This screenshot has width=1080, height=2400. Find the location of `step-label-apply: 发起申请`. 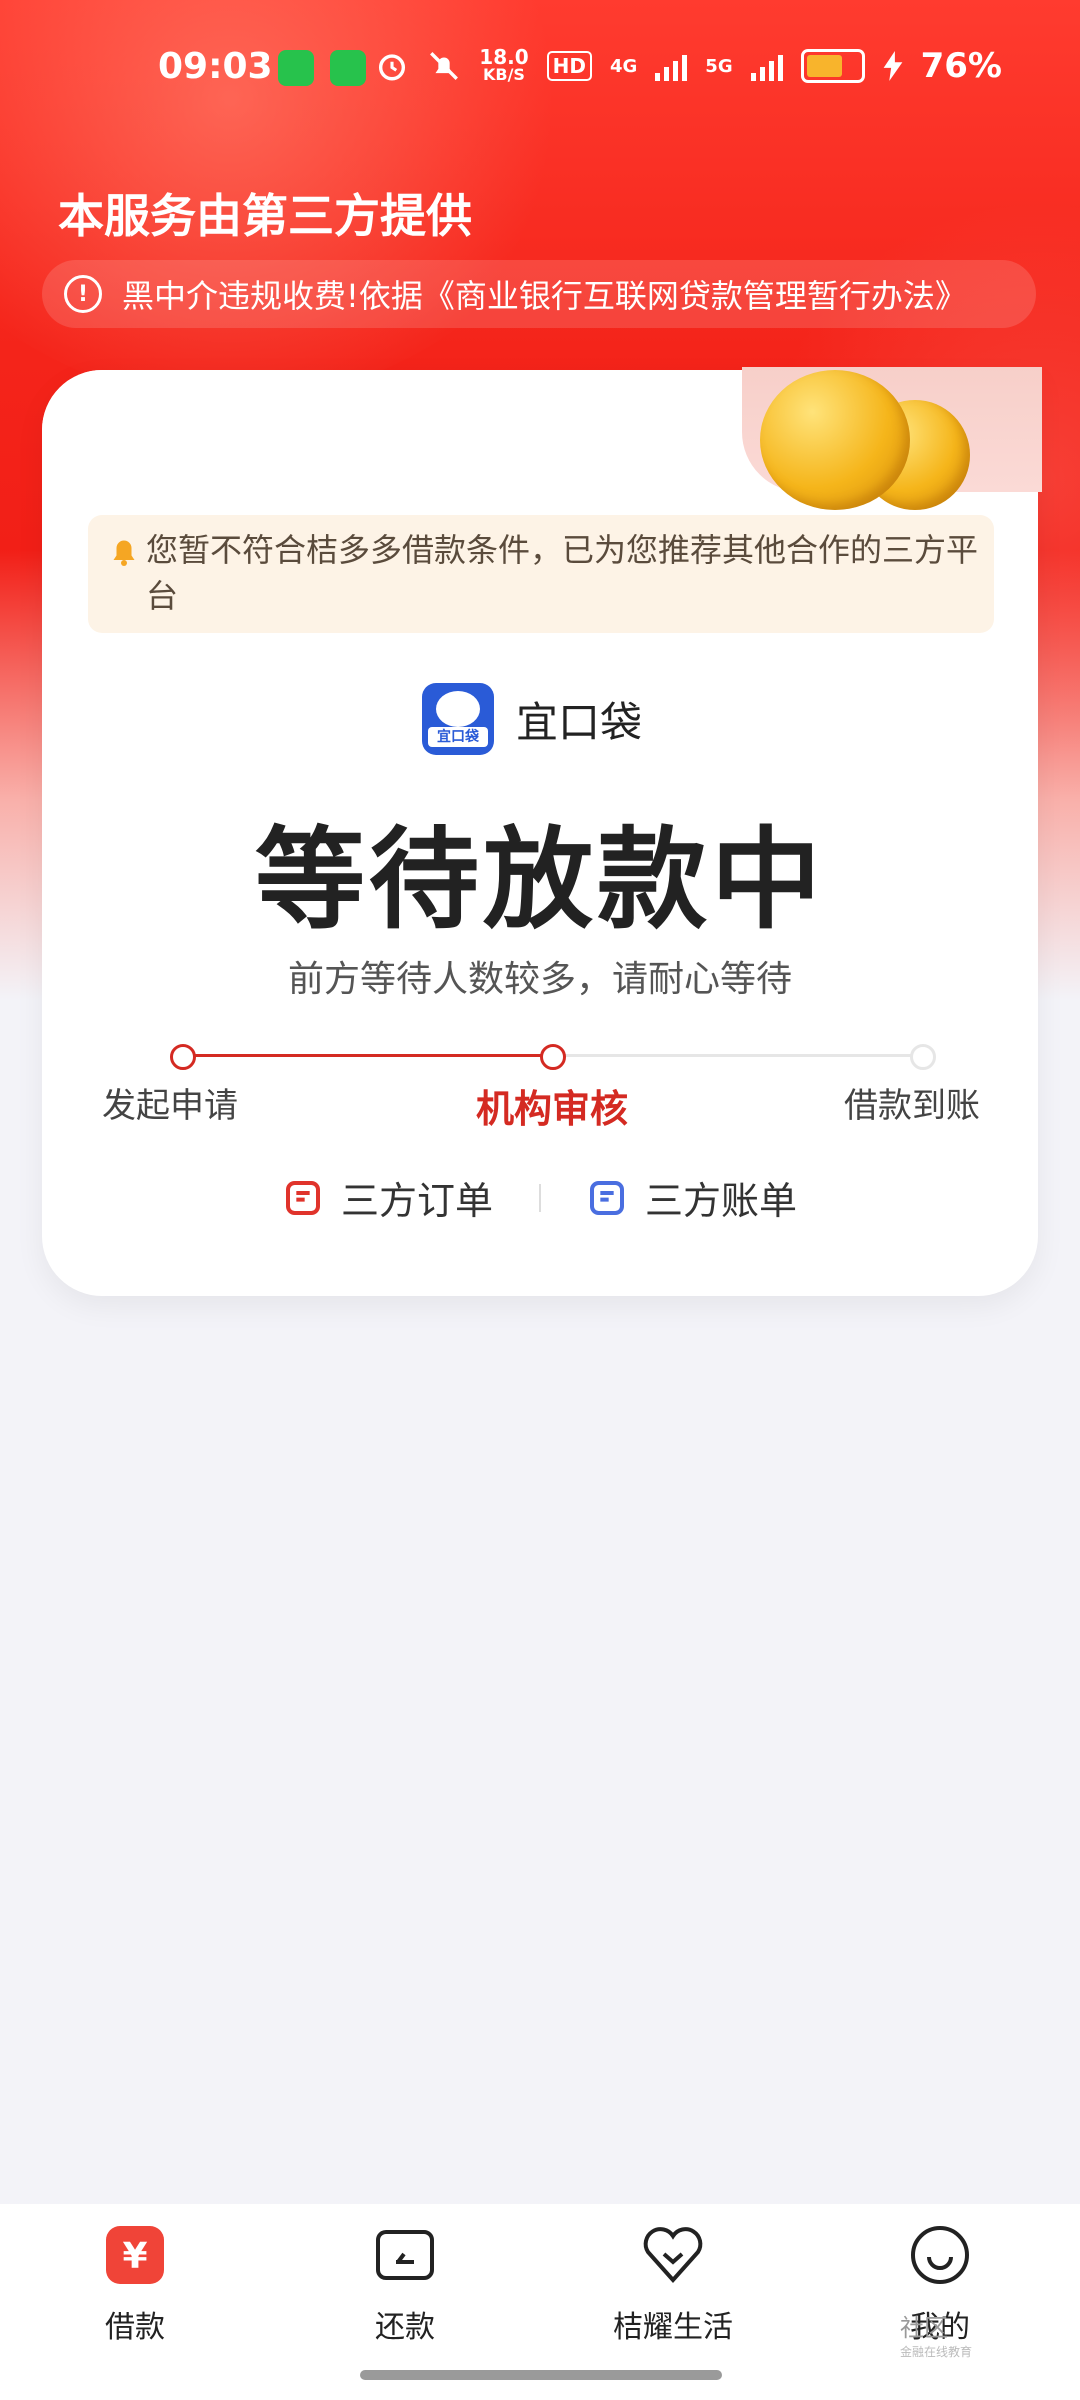

step-label-apply: 发起申请 is located at coordinates (170, 1106).